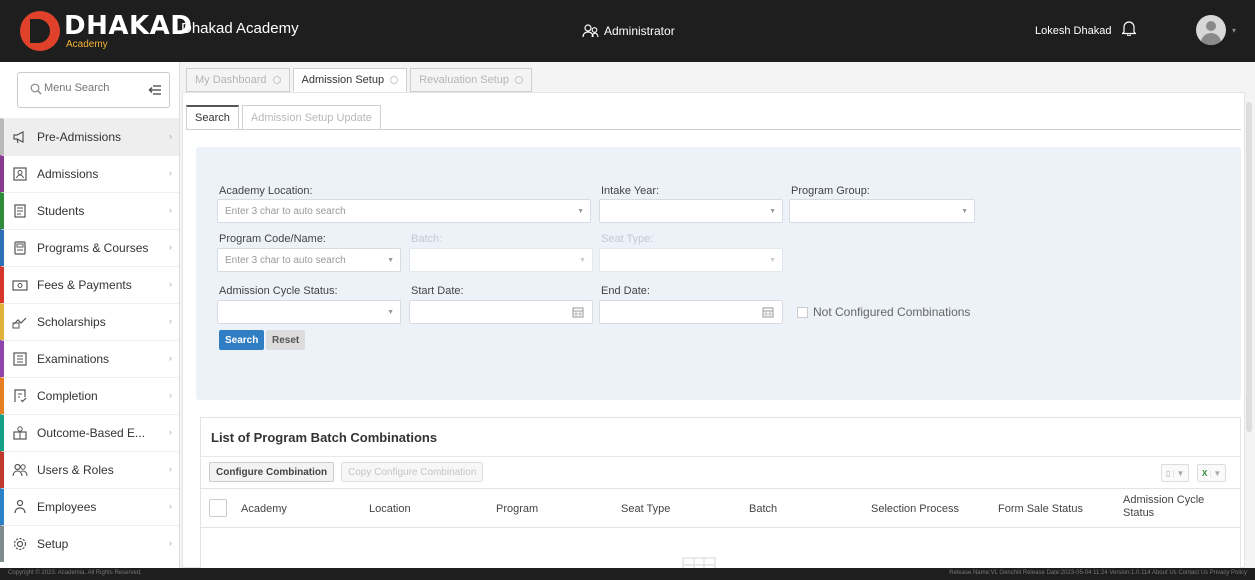 Image resolution: width=1255 pixels, height=580 pixels. What do you see at coordinates (93, 248) in the screenshot?
I see `sidebar-item-label: Programs & Courses` at bounding box center [93, 248].